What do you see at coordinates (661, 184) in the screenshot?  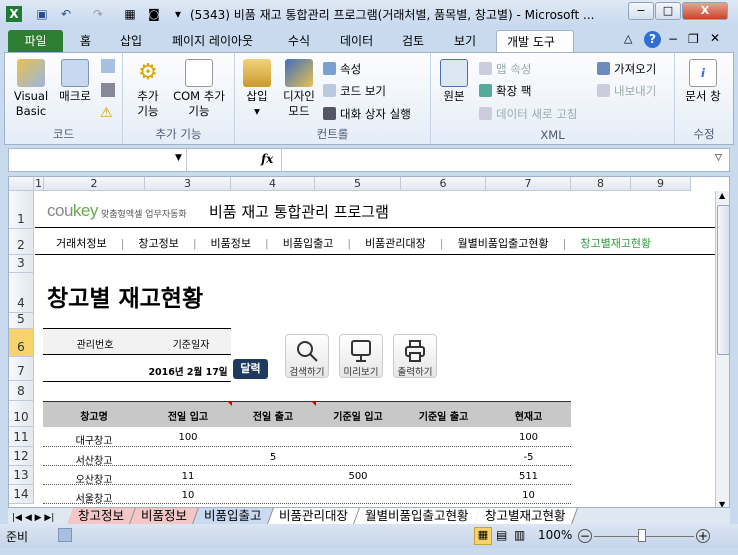 I see `column-header: 9` at bounding box center [661, 184].